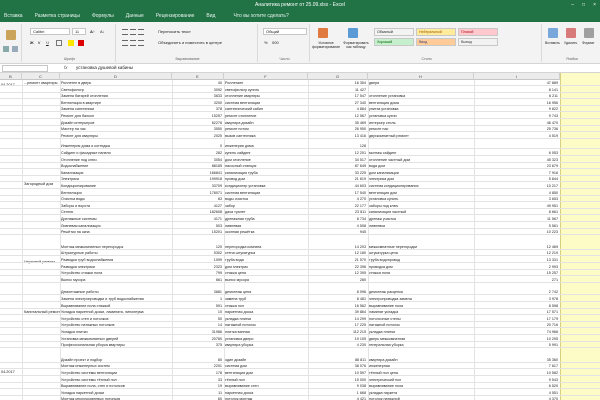  Describe the element at coordinates (116, 160) in the screenshot. I see `service-cell: Отопление под ключ` at that location.